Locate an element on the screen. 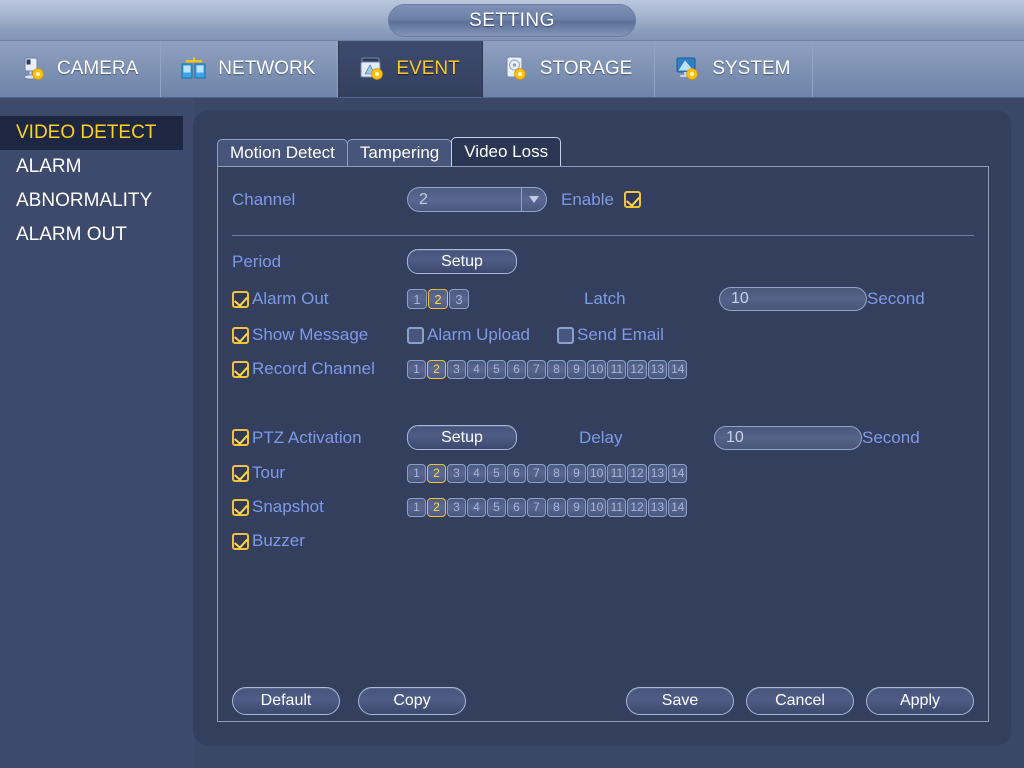 This screenshot has width=1024, height=768. ptz-setup-label: Setup is located at coordinates (462, 437).